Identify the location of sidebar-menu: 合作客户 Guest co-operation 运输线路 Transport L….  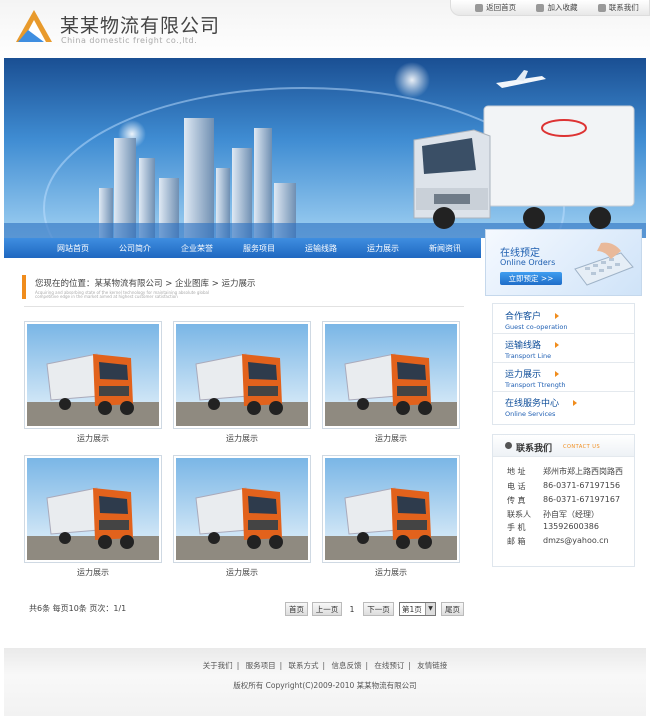
(563, 364).